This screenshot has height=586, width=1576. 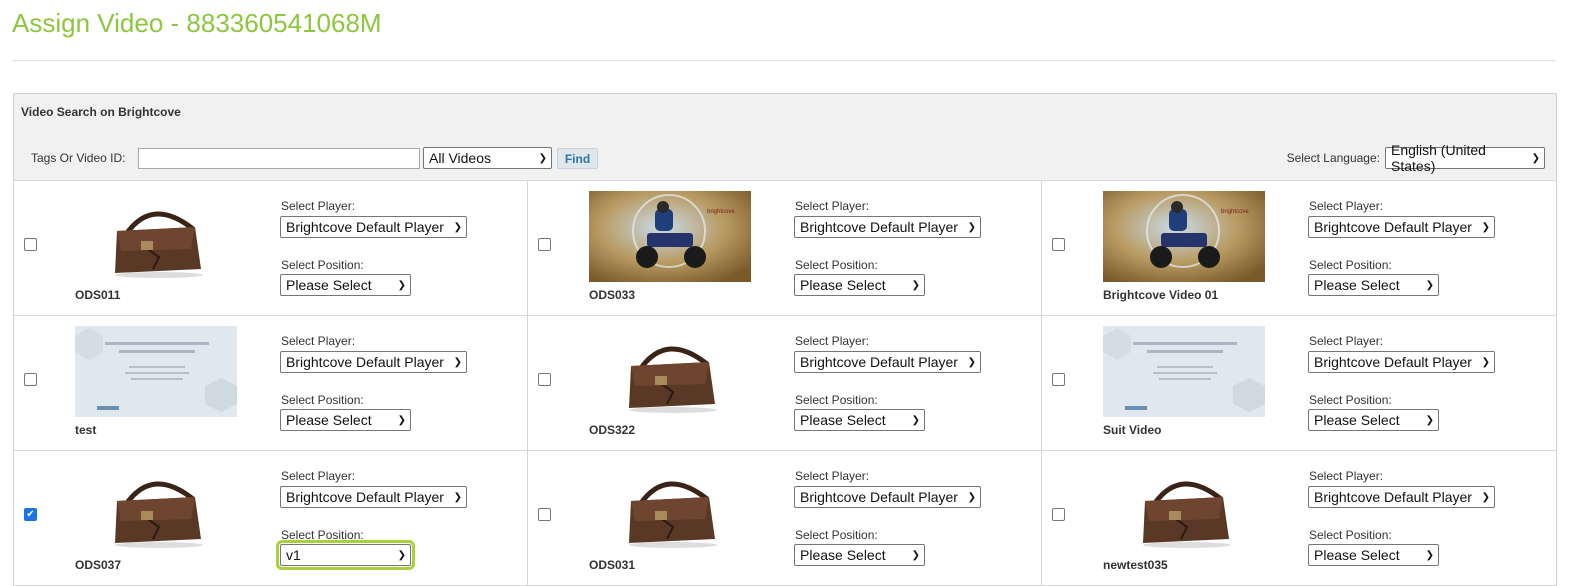 What do you see at coordinates (197, 23) in the screenshot?
I see `page-title: Assign Video - 883360541068M` at bounding box center [197, 23].